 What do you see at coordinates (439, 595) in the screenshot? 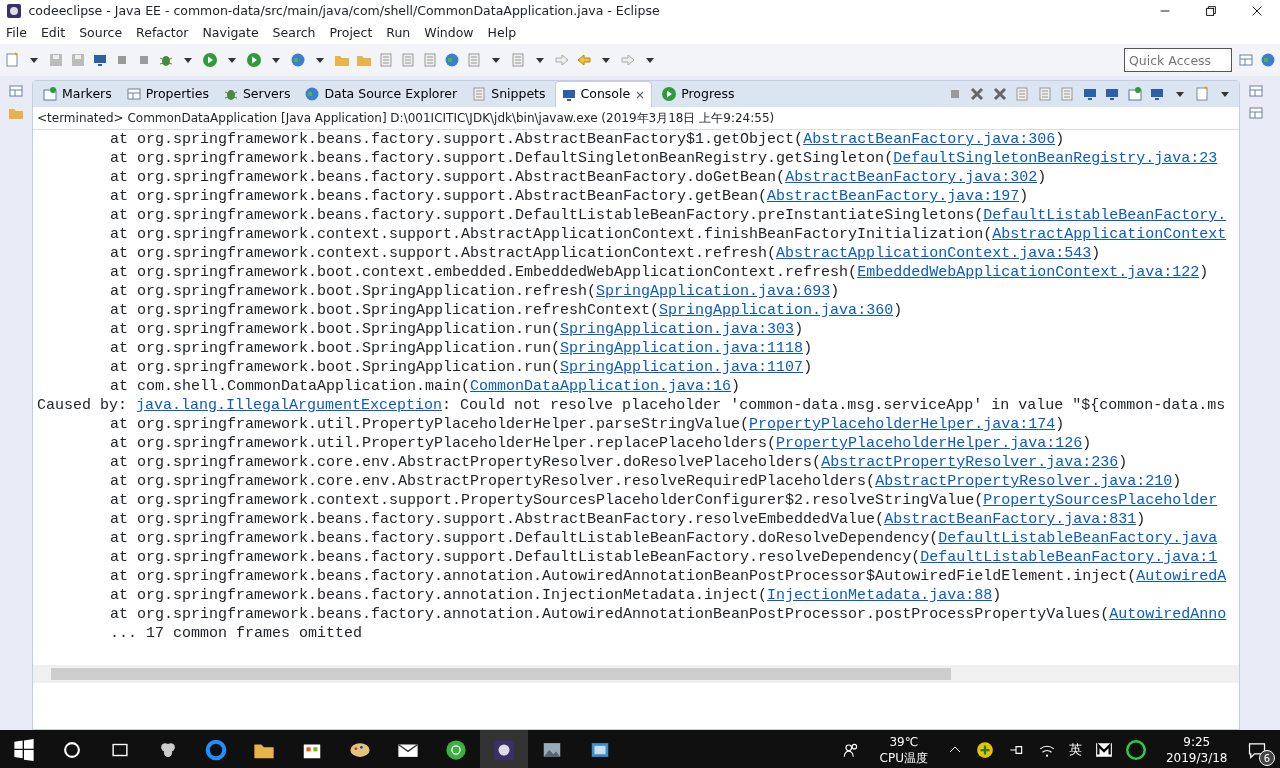
I see `console-line: at org.springframework.beans.factory.annotation.InjectionMetadata.inject(` at bounding box center [439, 595].